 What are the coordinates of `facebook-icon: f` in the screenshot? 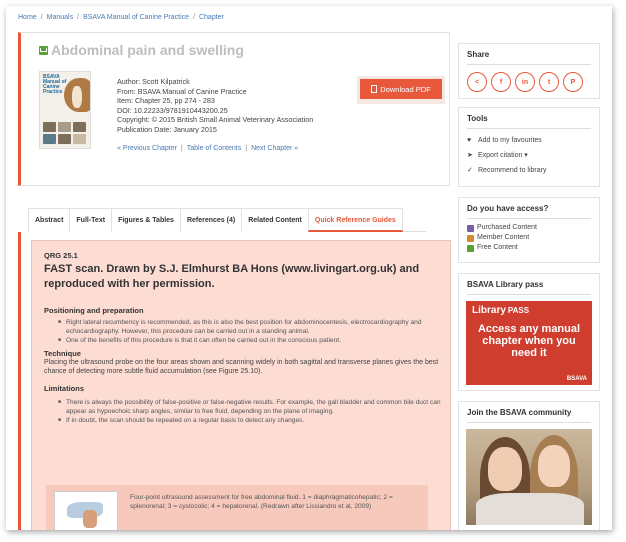 It's located at (501, 82).